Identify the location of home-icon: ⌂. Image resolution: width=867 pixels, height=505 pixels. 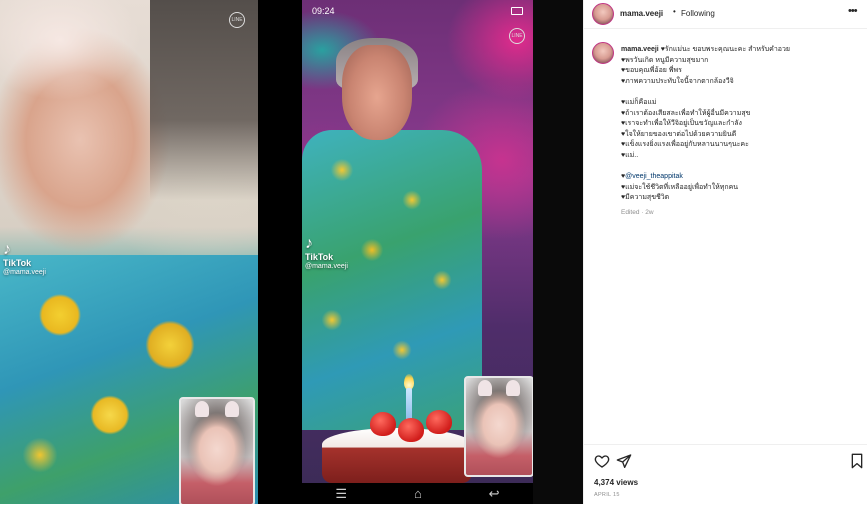
(417, 493).